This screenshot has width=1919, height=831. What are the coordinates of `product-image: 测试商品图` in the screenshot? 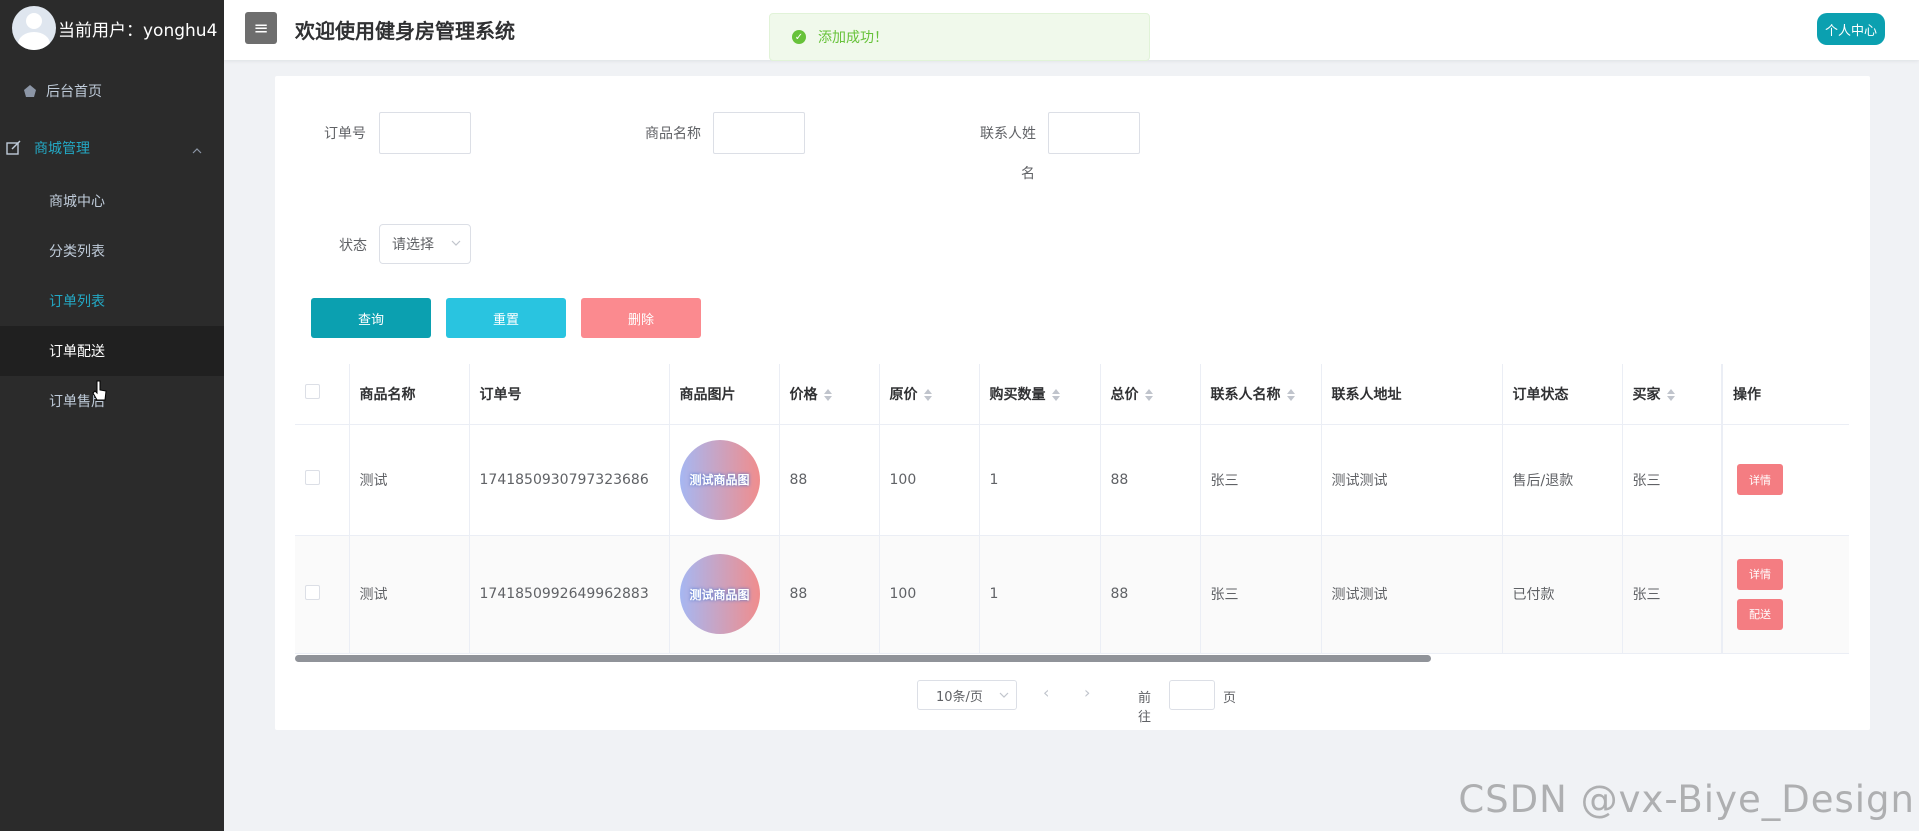 It's located at (719, 479).